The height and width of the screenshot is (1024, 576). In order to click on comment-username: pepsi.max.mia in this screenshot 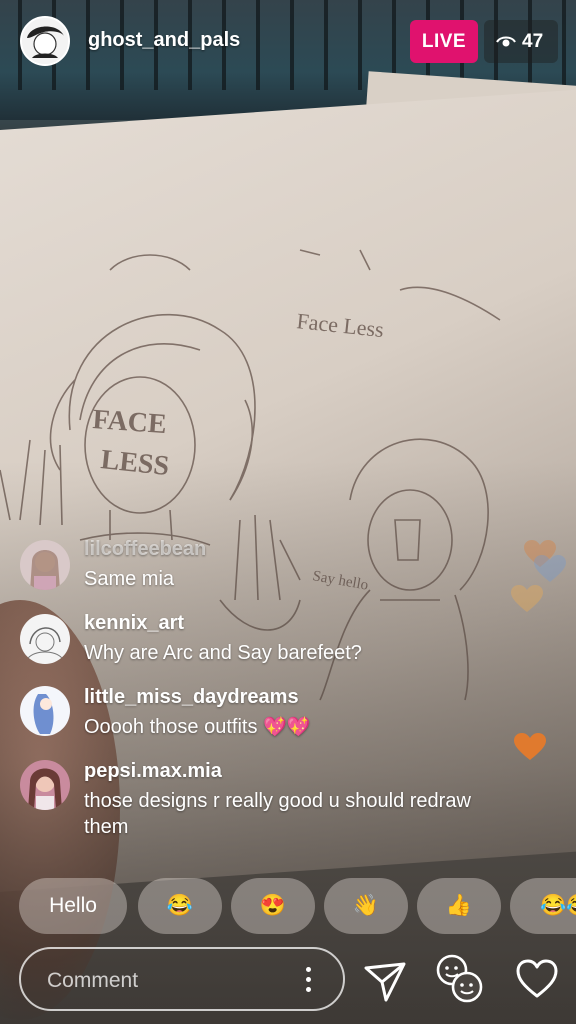, I will do `click(153, 771)`.